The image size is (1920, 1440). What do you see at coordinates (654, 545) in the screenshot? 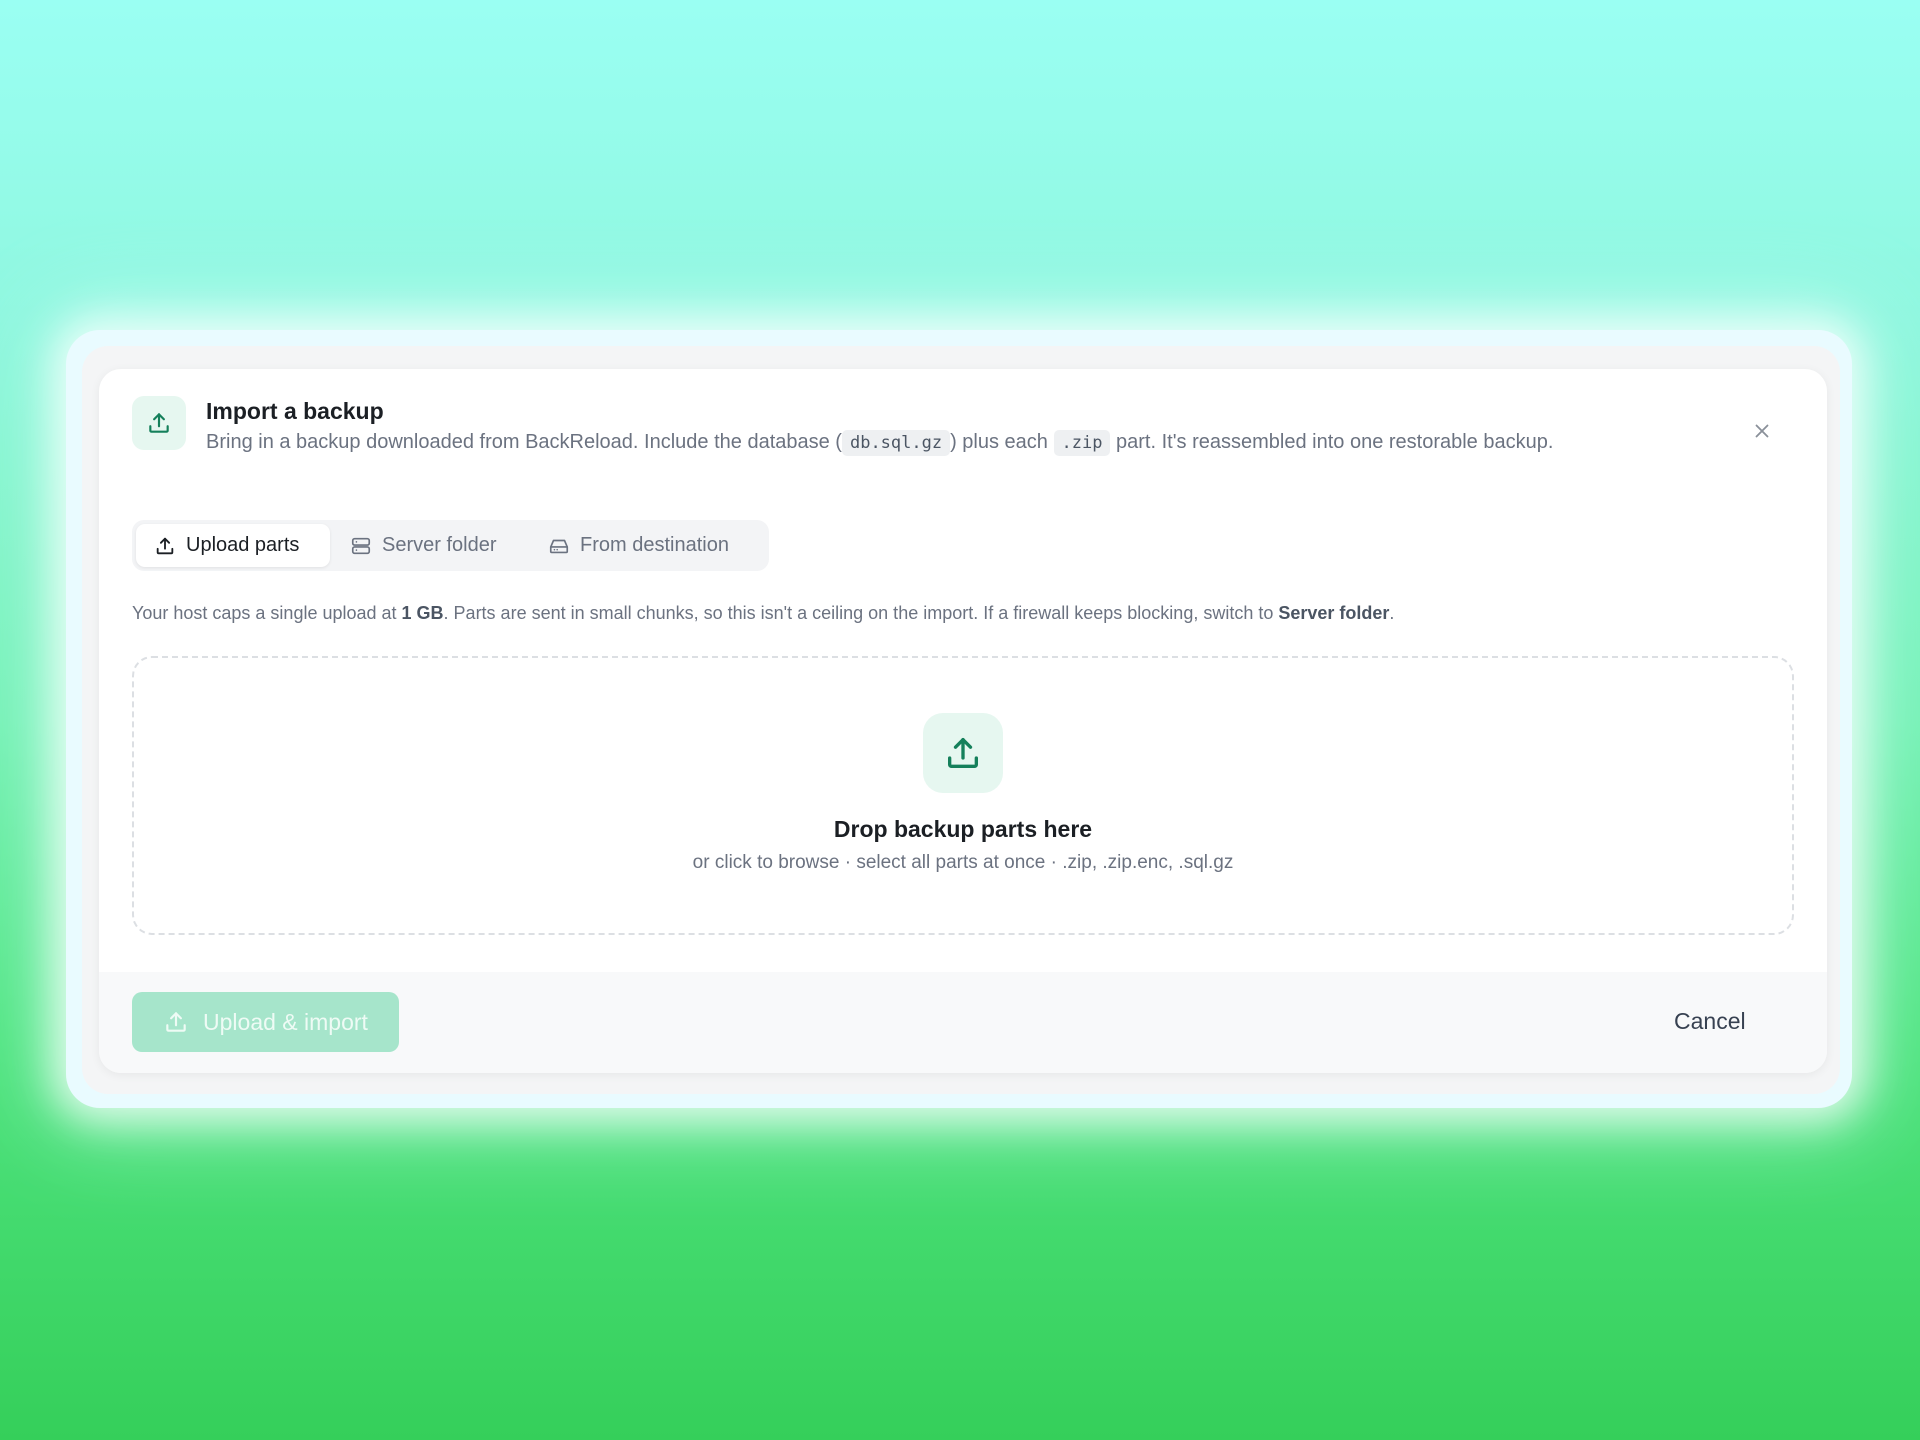
I see `tab-label: From destination` at bounding box center [654, 545].